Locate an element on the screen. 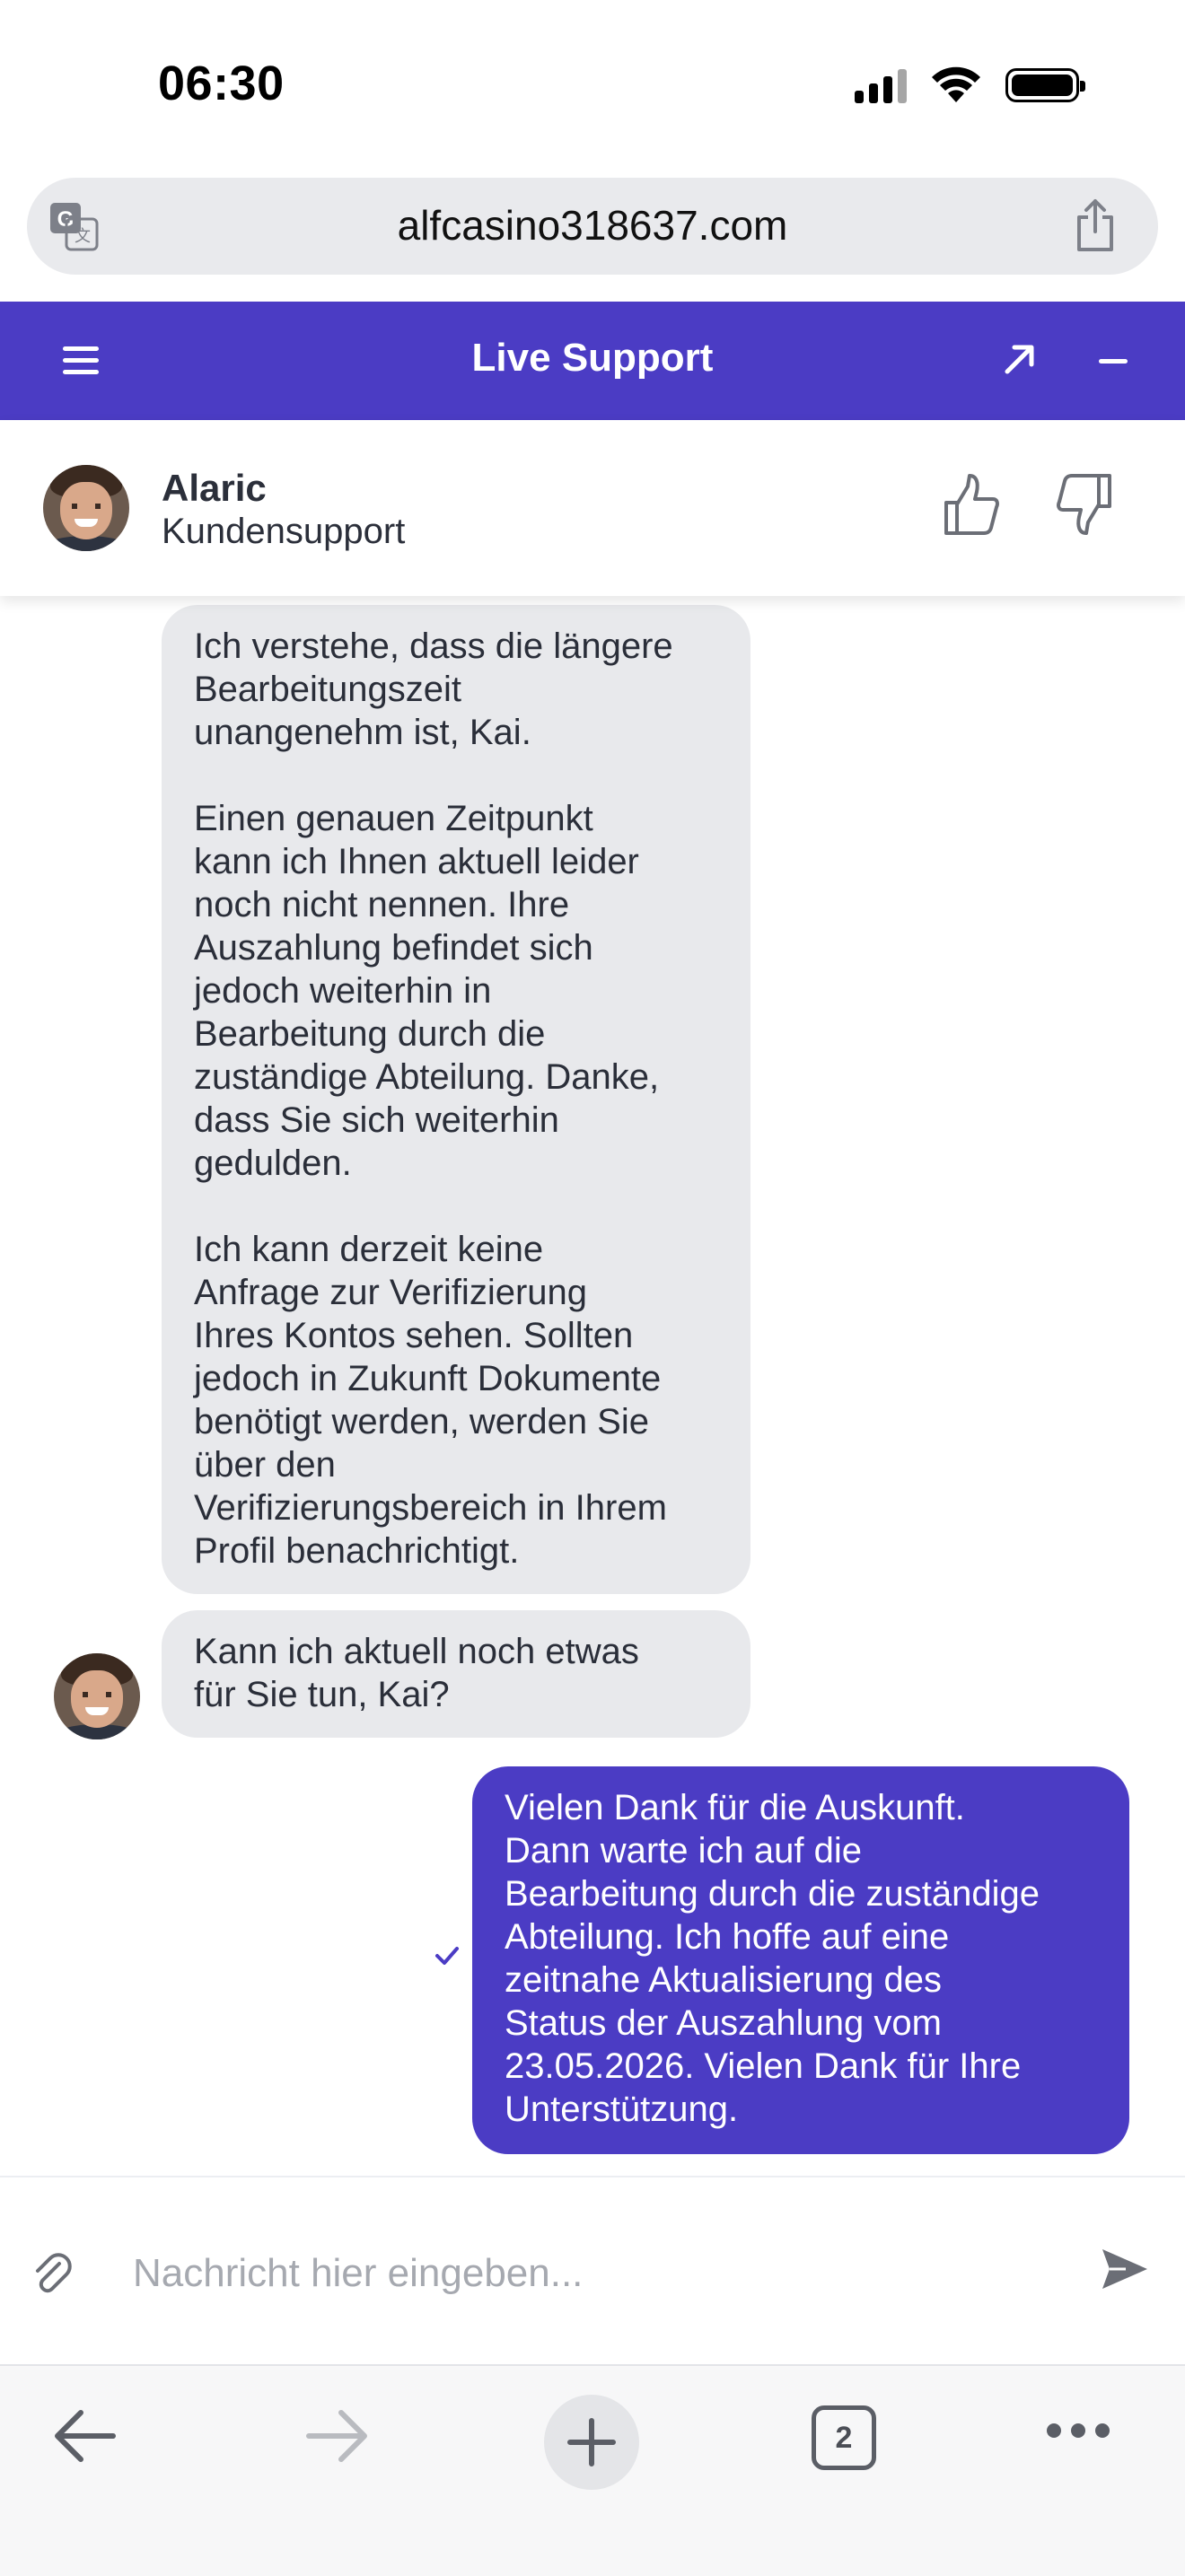  arrow-right-icon is located at coordinates (337, 2436).